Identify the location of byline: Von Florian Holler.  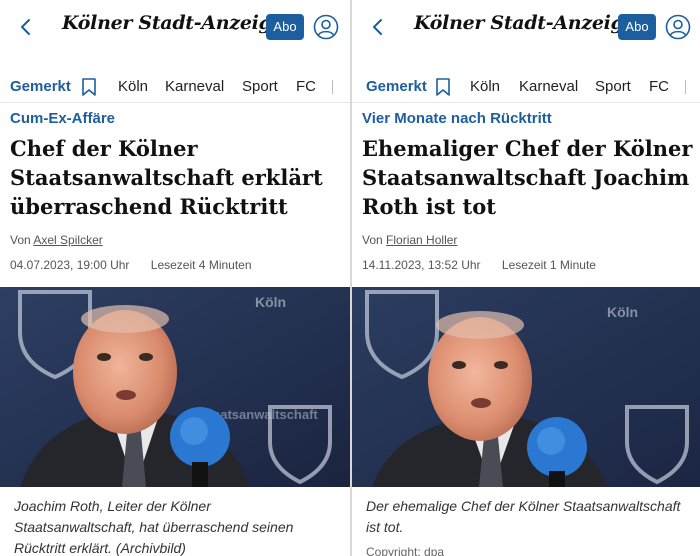
(409, 240).